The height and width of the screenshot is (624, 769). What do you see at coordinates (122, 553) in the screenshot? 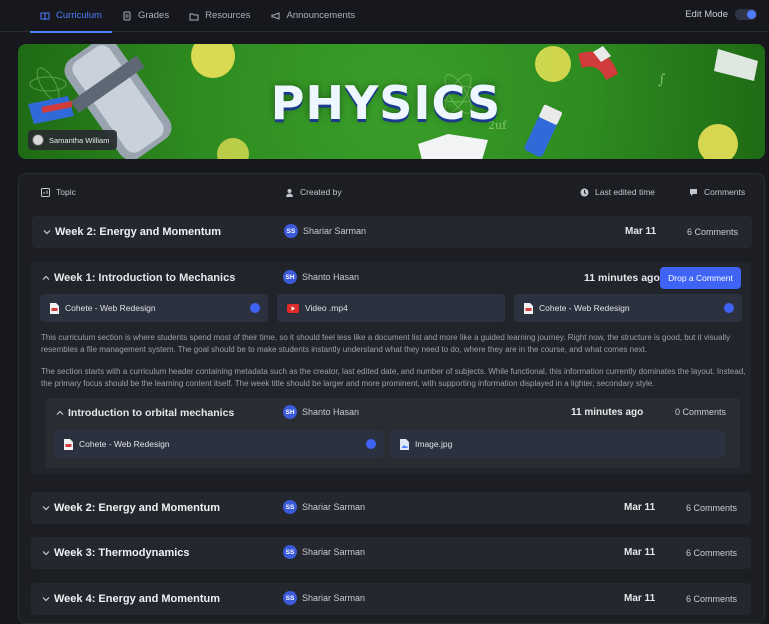
I see `row-title: Week 3: Thermodynamics` at bounding box center [122, 553].